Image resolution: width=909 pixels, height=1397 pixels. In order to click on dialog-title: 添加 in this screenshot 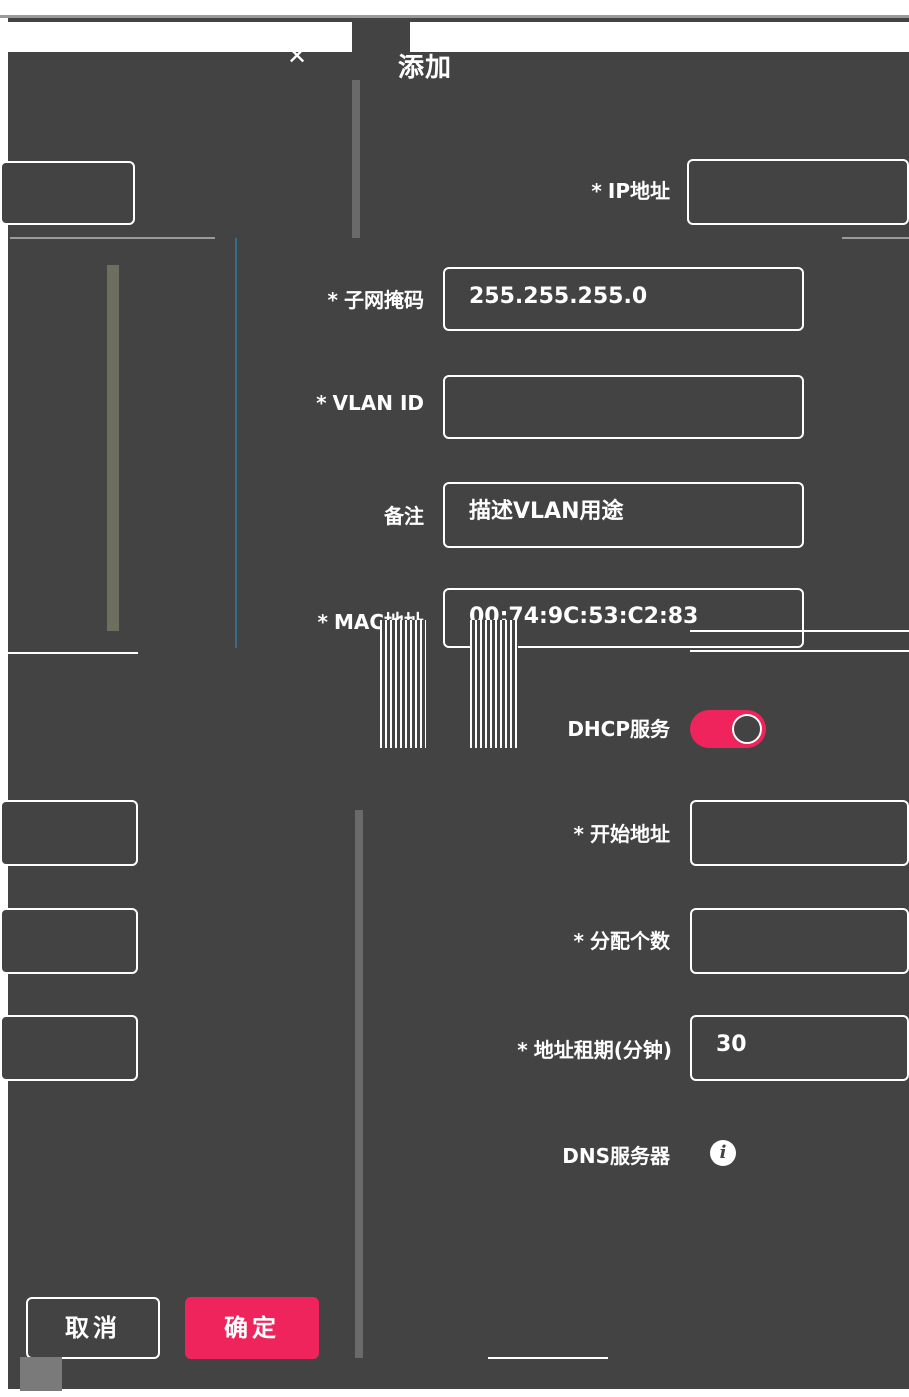, I will do `click(425, 68)`.